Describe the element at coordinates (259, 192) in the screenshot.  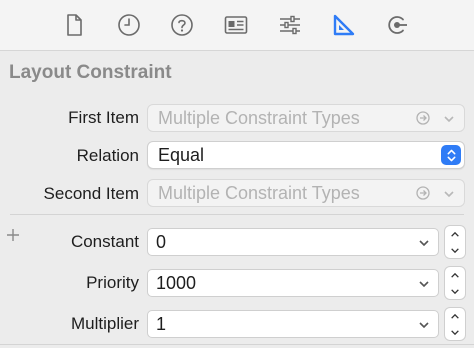
I see `second-item-value: Multiple Constraint Types` at that location.